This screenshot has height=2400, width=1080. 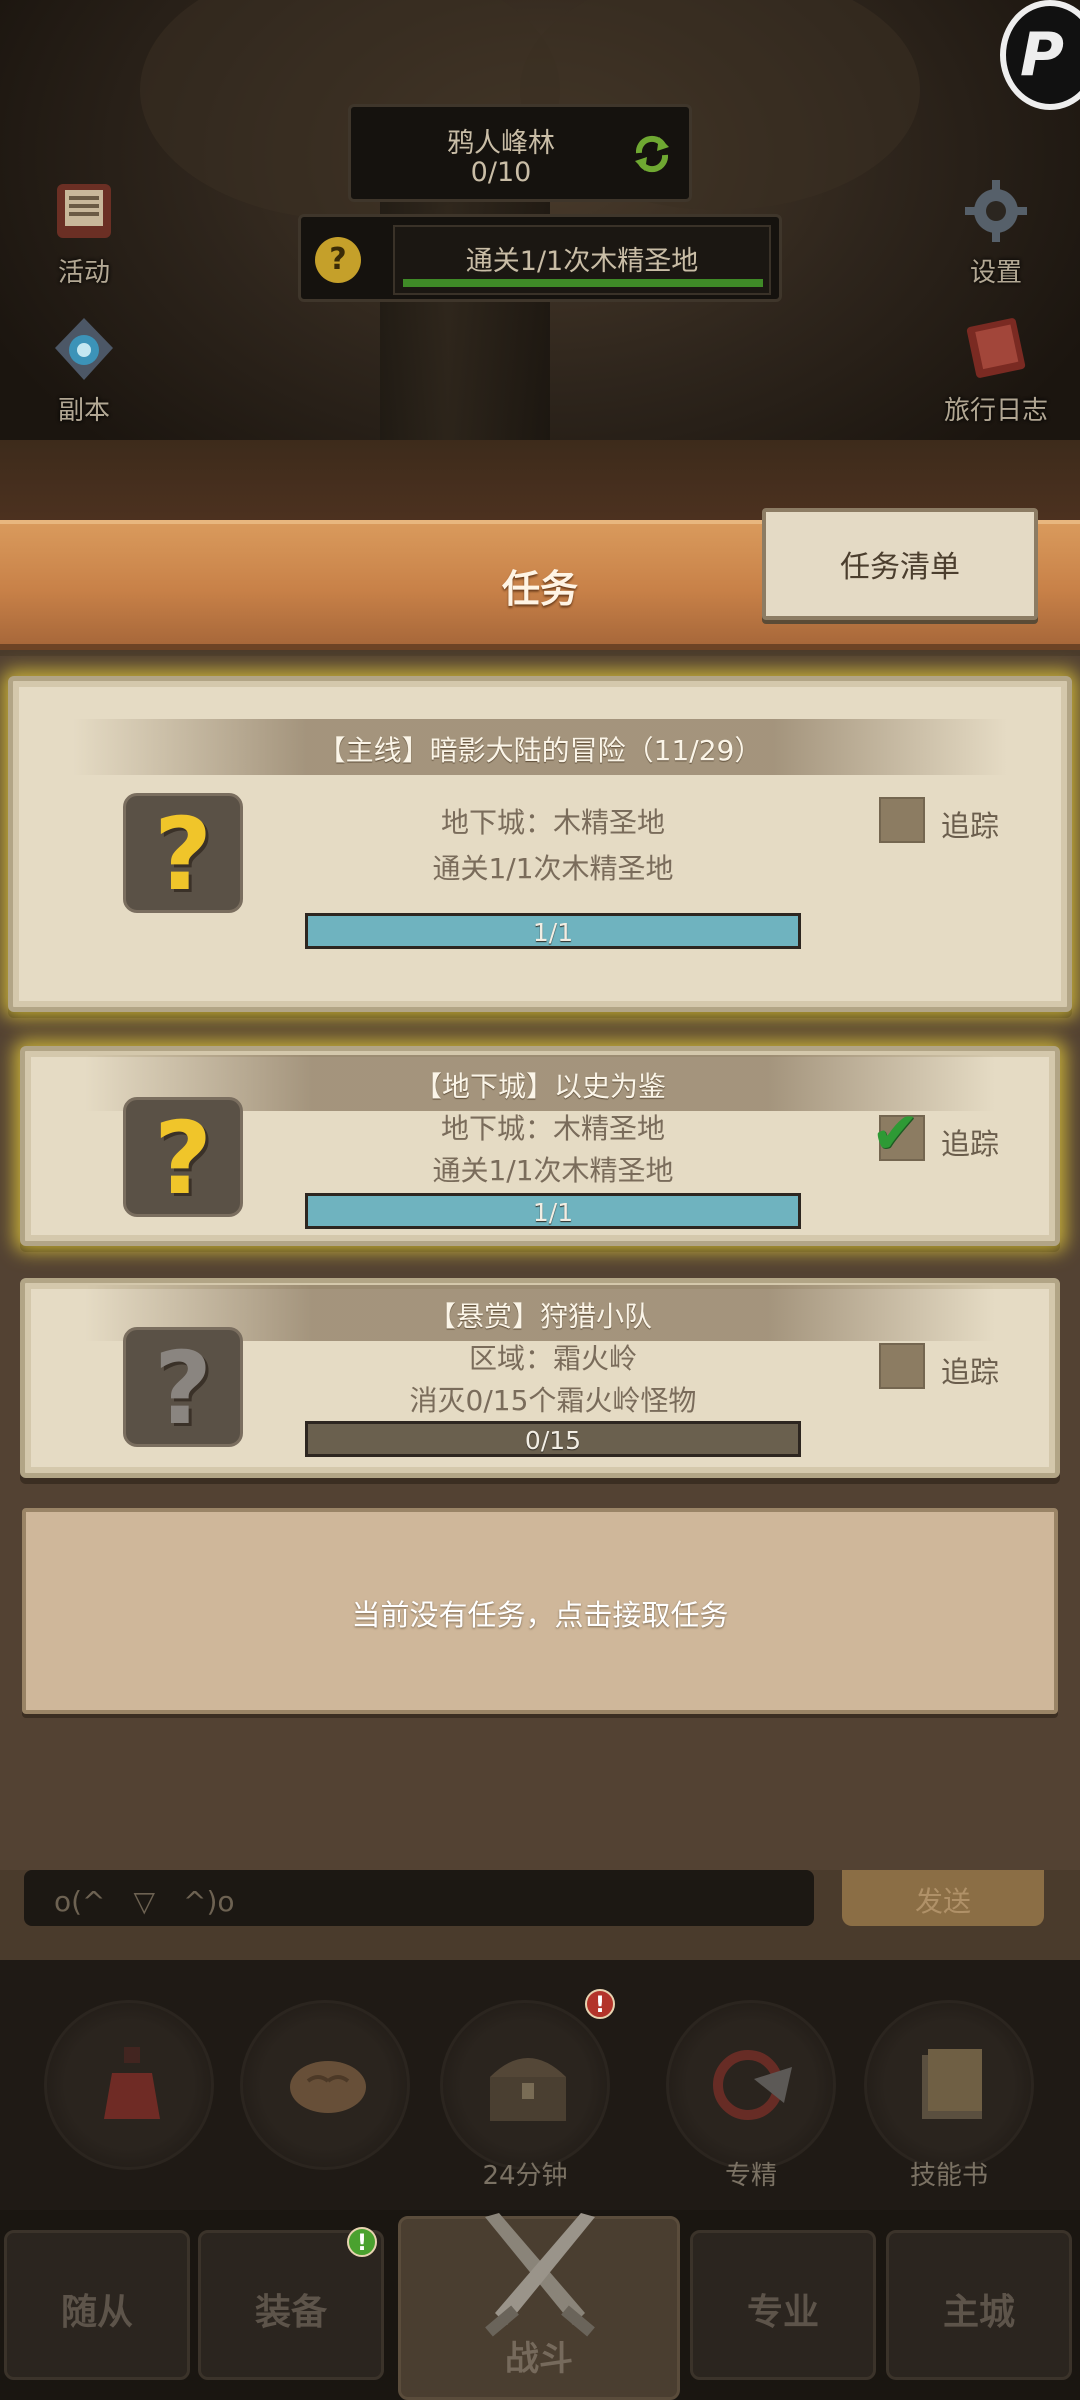 I want to click on tab-followers-label: 随从, so click(x=96, y=2312).